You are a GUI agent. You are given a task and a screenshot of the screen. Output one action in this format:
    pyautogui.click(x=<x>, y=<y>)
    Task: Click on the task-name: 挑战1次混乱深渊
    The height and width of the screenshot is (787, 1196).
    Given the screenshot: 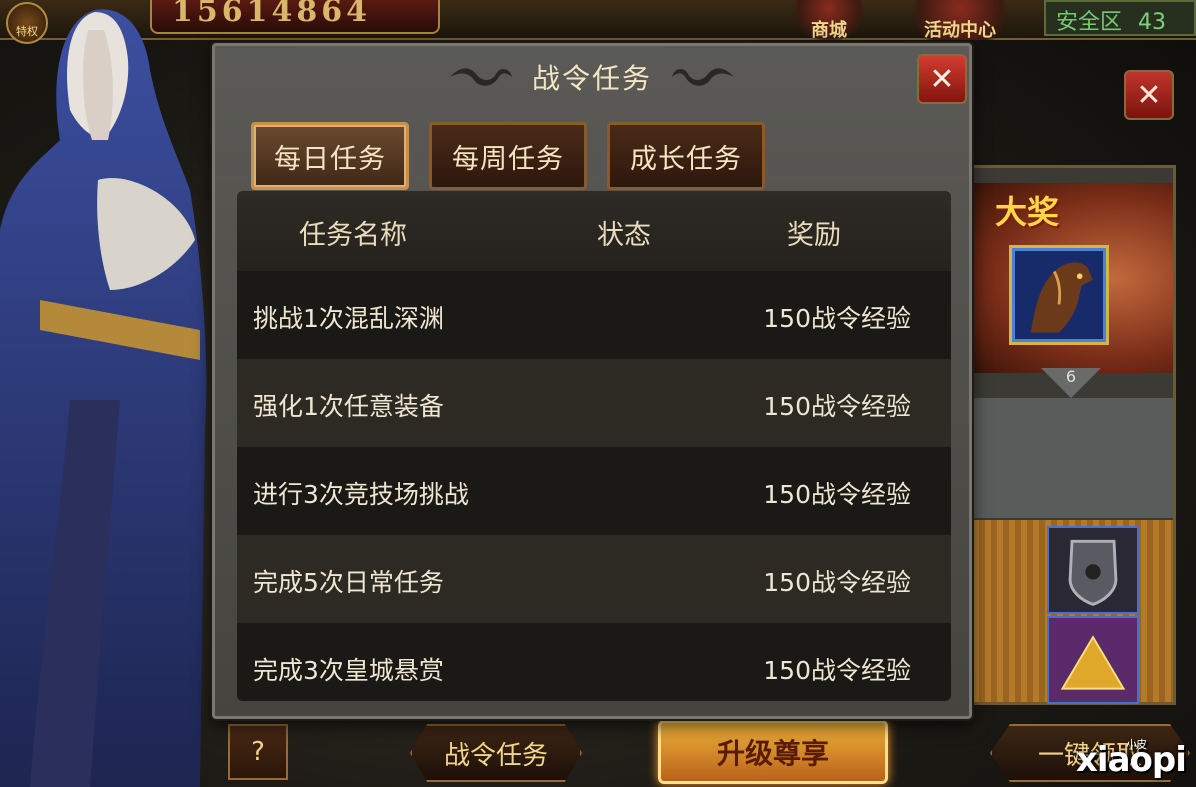 What is the action you would take?
    pyautogui.click(x=348, y=318)
    